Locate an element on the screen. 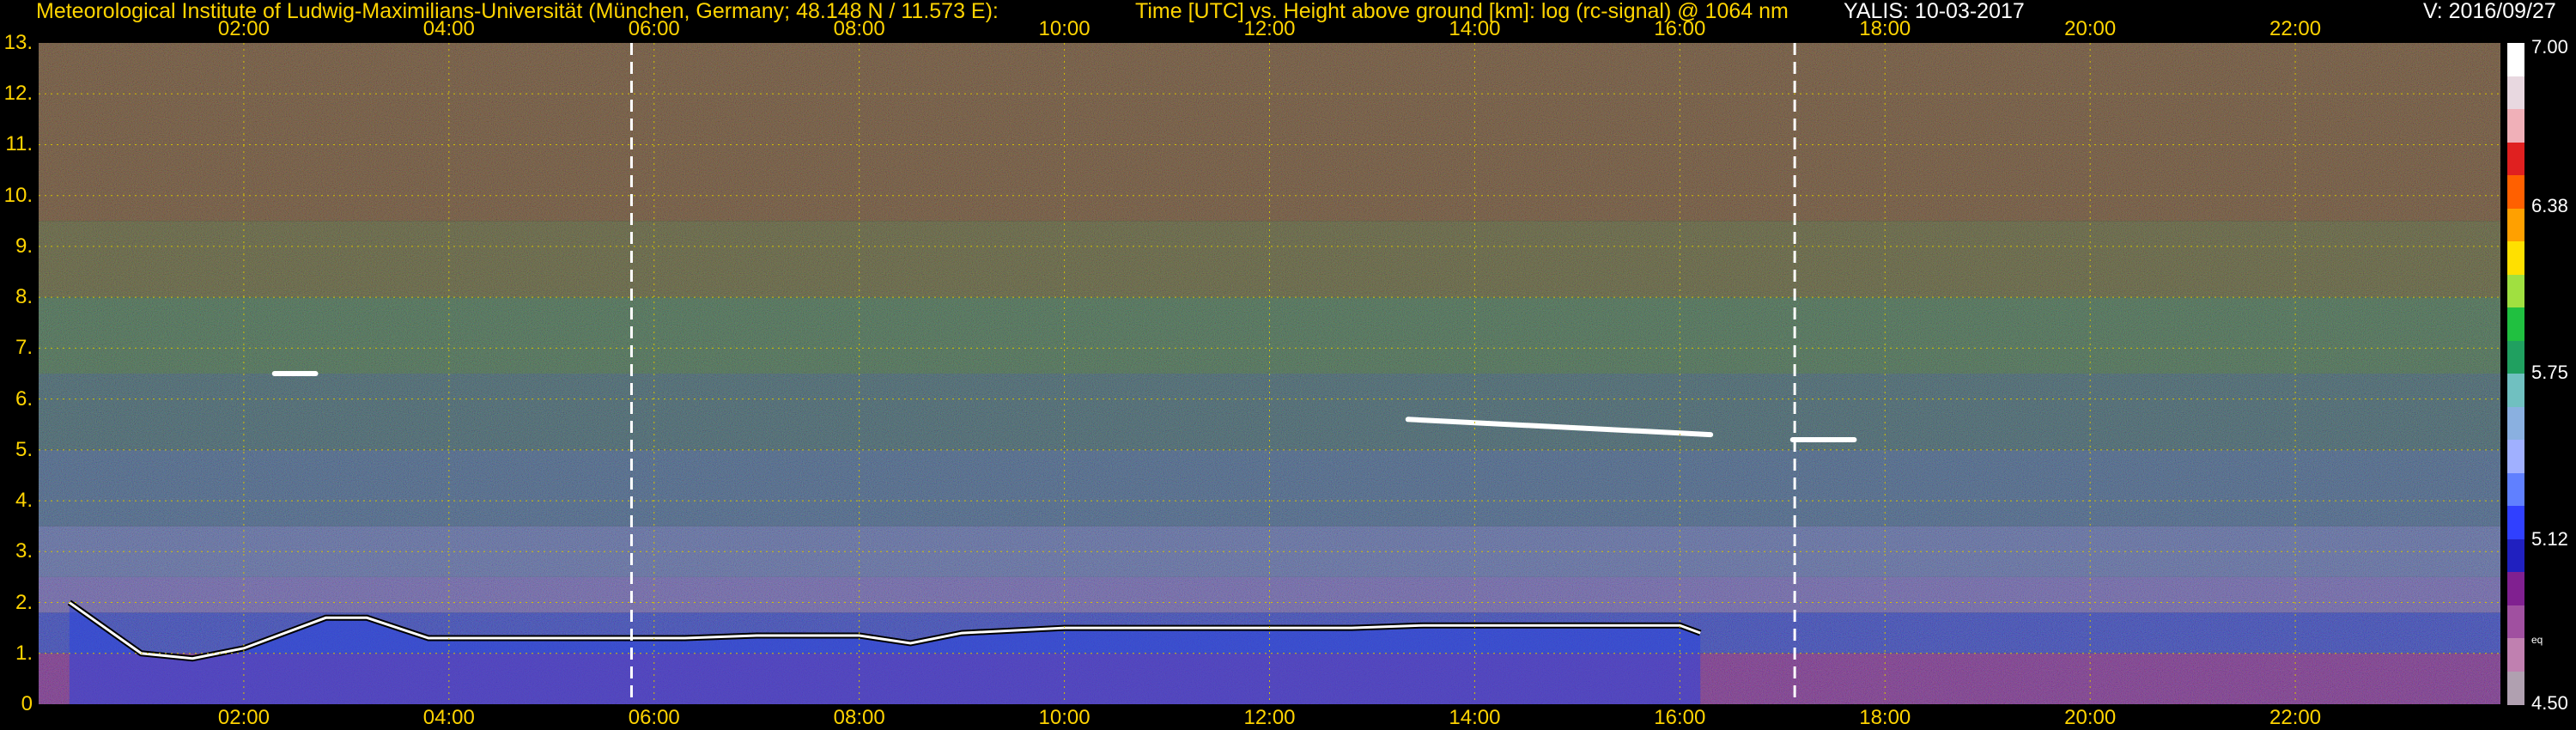  colorbar-label: 5.75 is located at coordinates (2550, 372).